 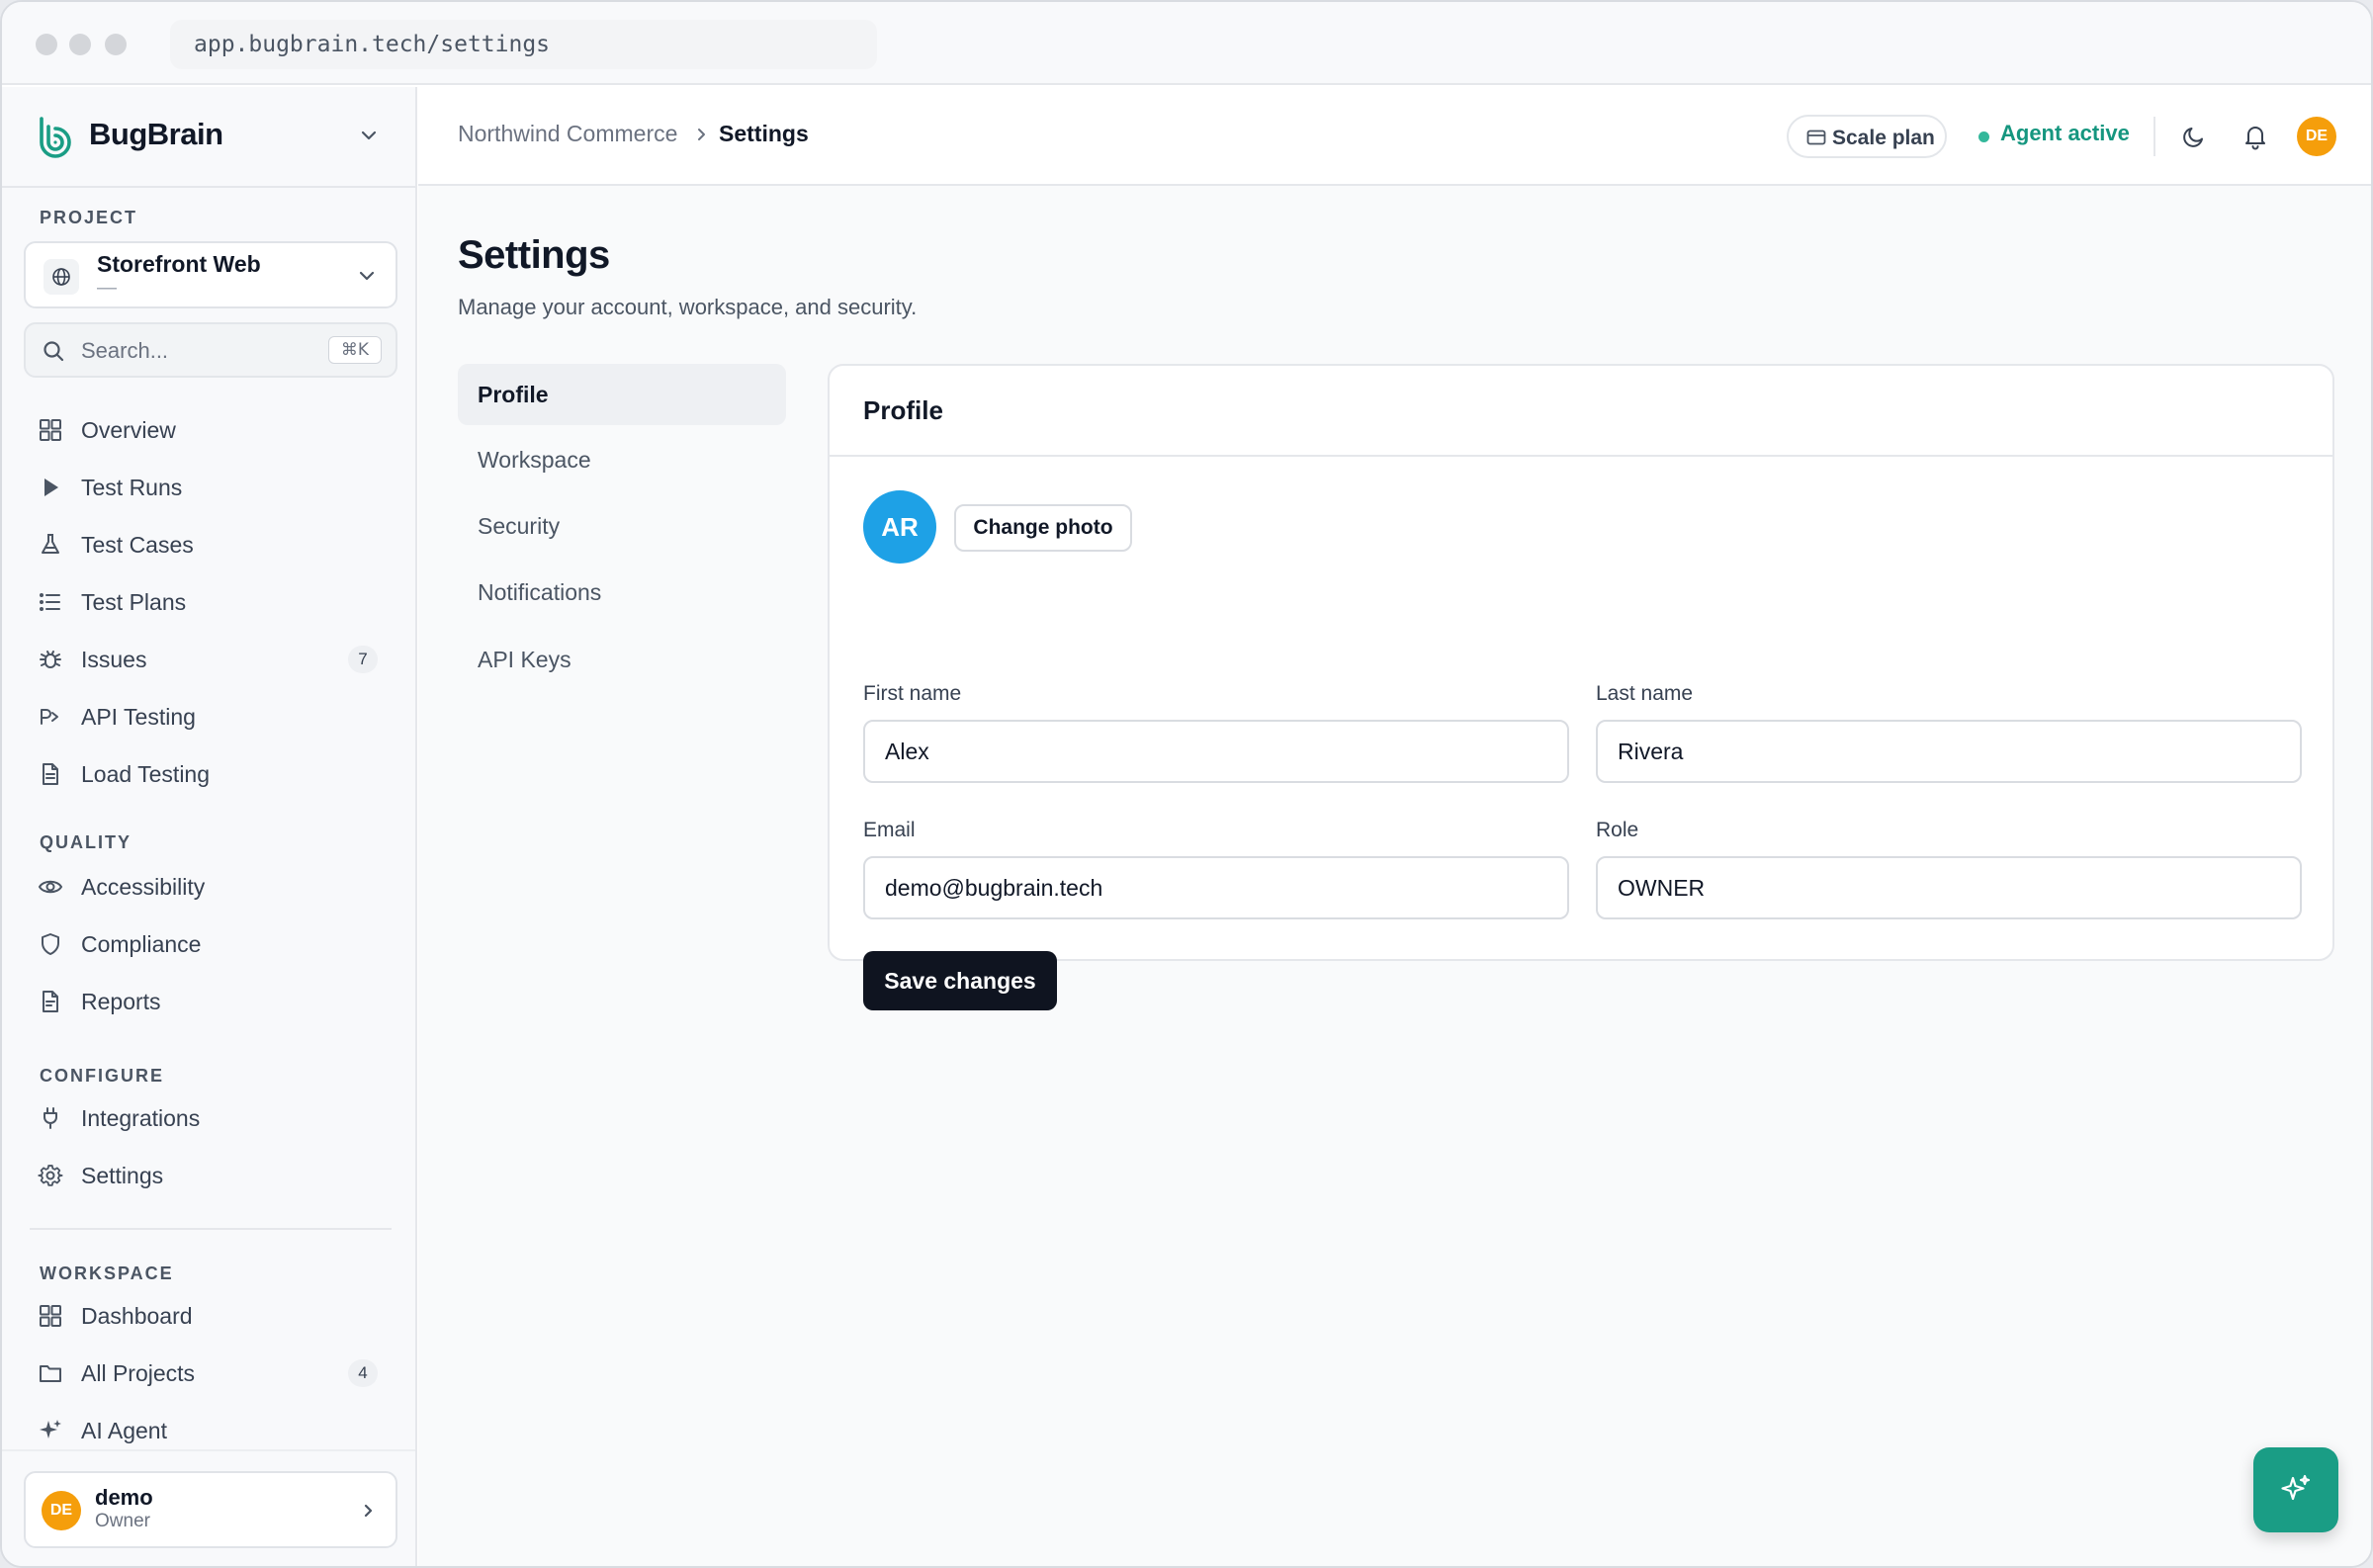 What do you see at coordinates (141, 944) in the screenshot?
I see `sidebar-item-label: Compliance` at bounding box center [141, 944].